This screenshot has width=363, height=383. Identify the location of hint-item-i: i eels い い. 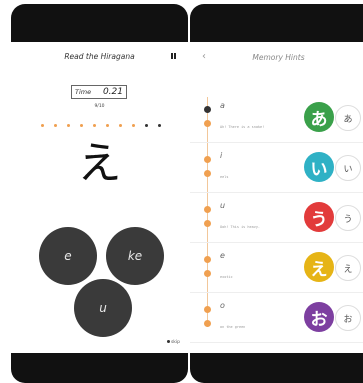
(276, 167).